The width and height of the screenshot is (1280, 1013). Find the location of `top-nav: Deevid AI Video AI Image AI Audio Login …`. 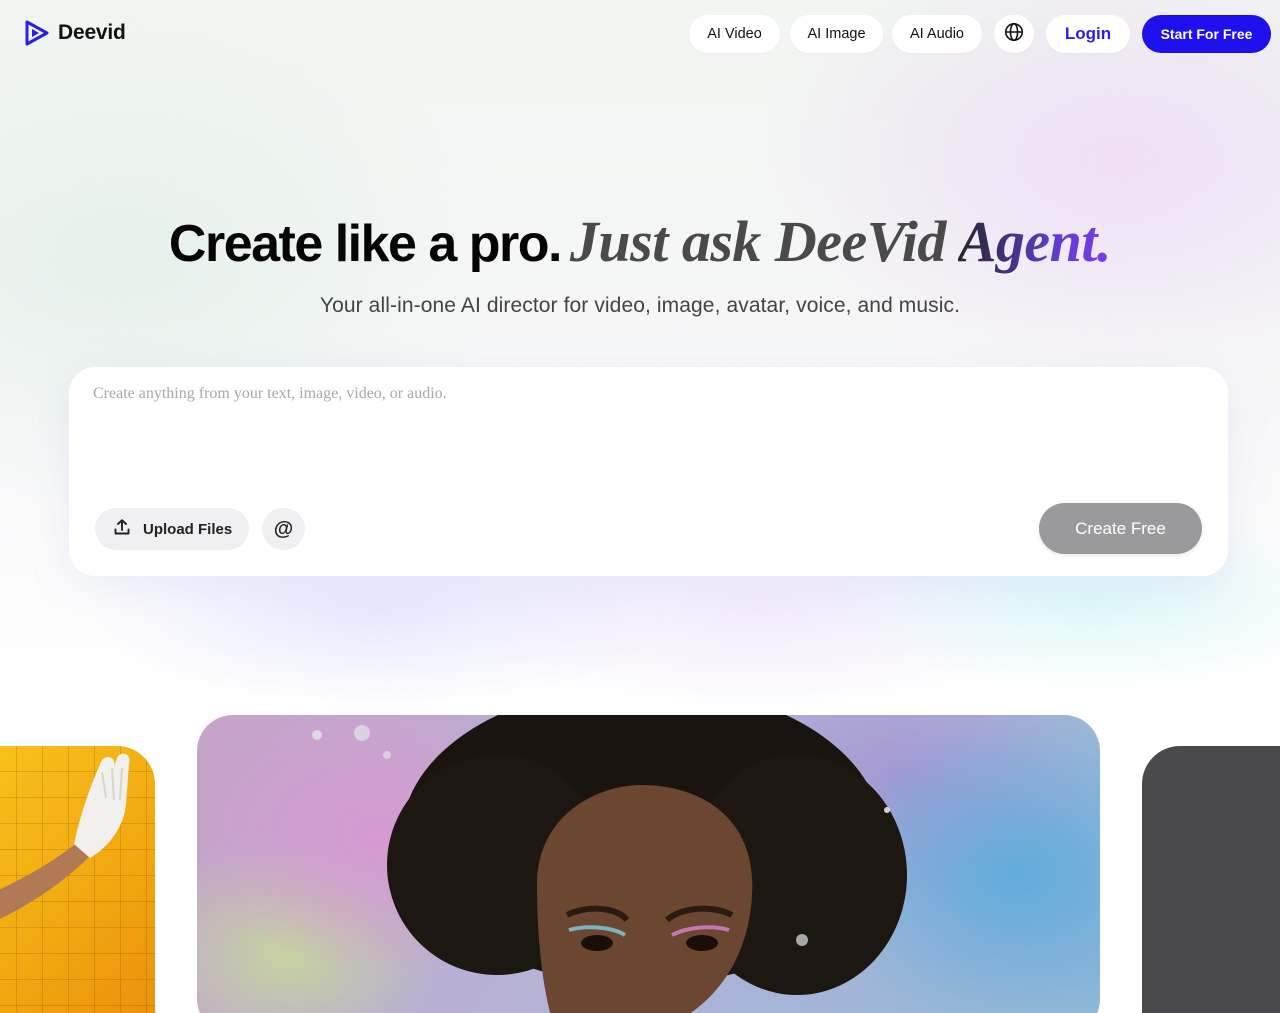

top-nav: Deevid AI Video AI Image AI Audio Login … is located at coordinates (640, 34).